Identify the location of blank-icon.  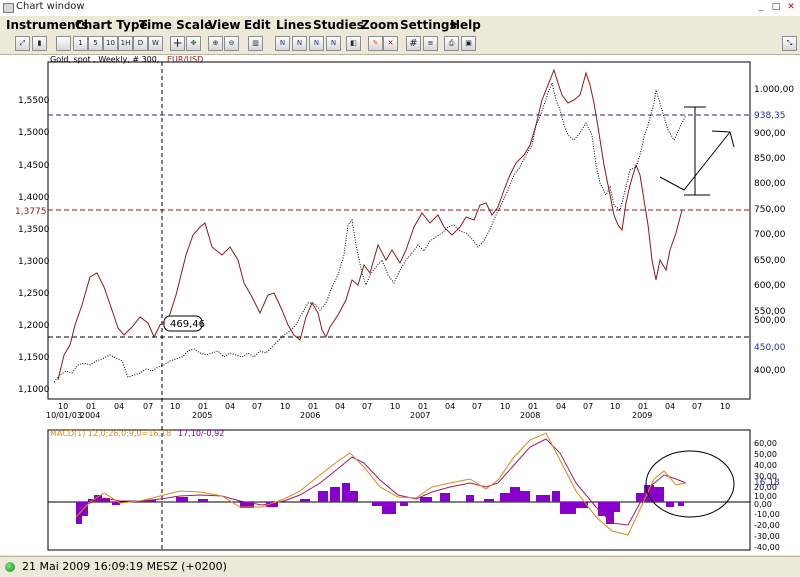
(63, 43).